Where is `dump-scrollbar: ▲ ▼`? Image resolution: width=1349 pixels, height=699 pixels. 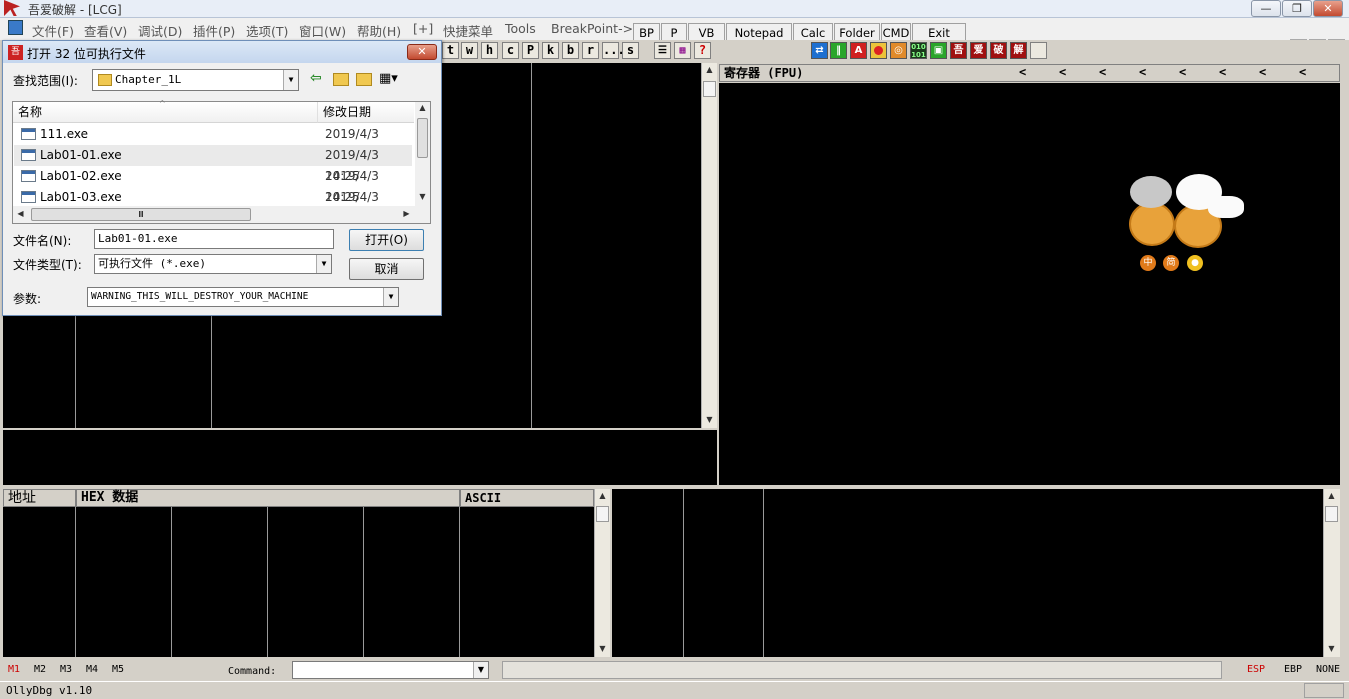 dump-scrollbar: ▲ ▼ is located at coordinates (602, 573).